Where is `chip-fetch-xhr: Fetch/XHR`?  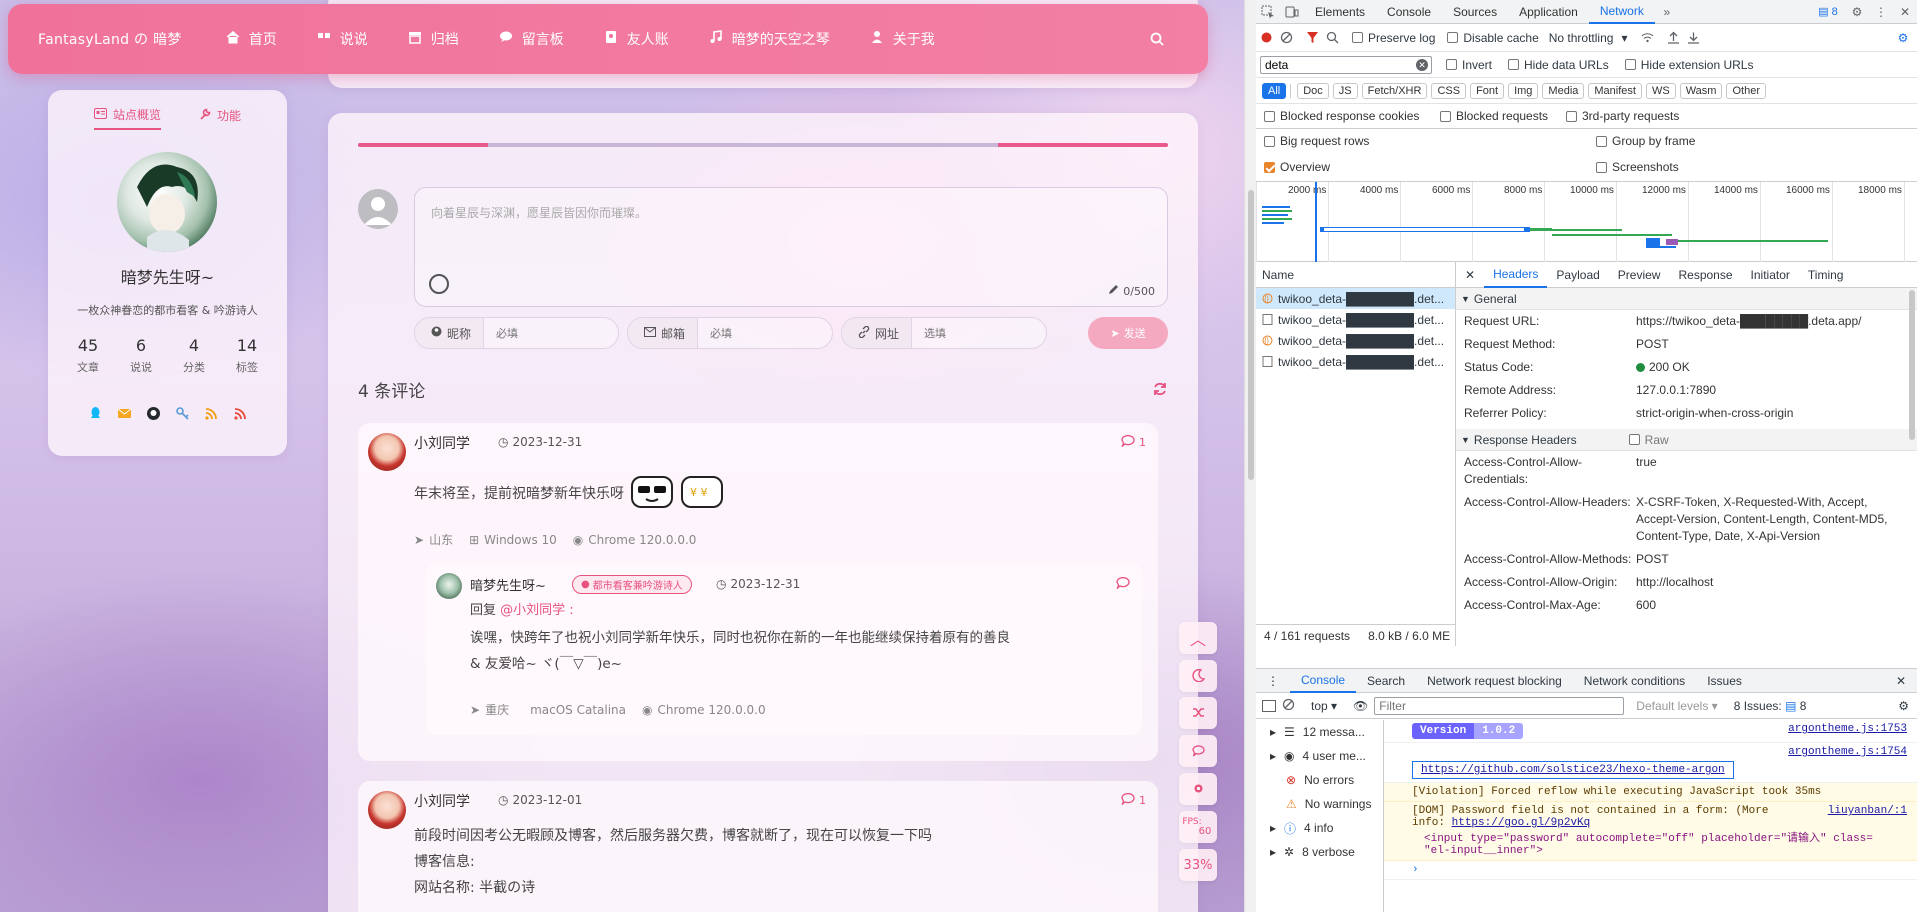 chip-fetch-xhr: Fetch/XHR is located at coordinates (1394, 90).